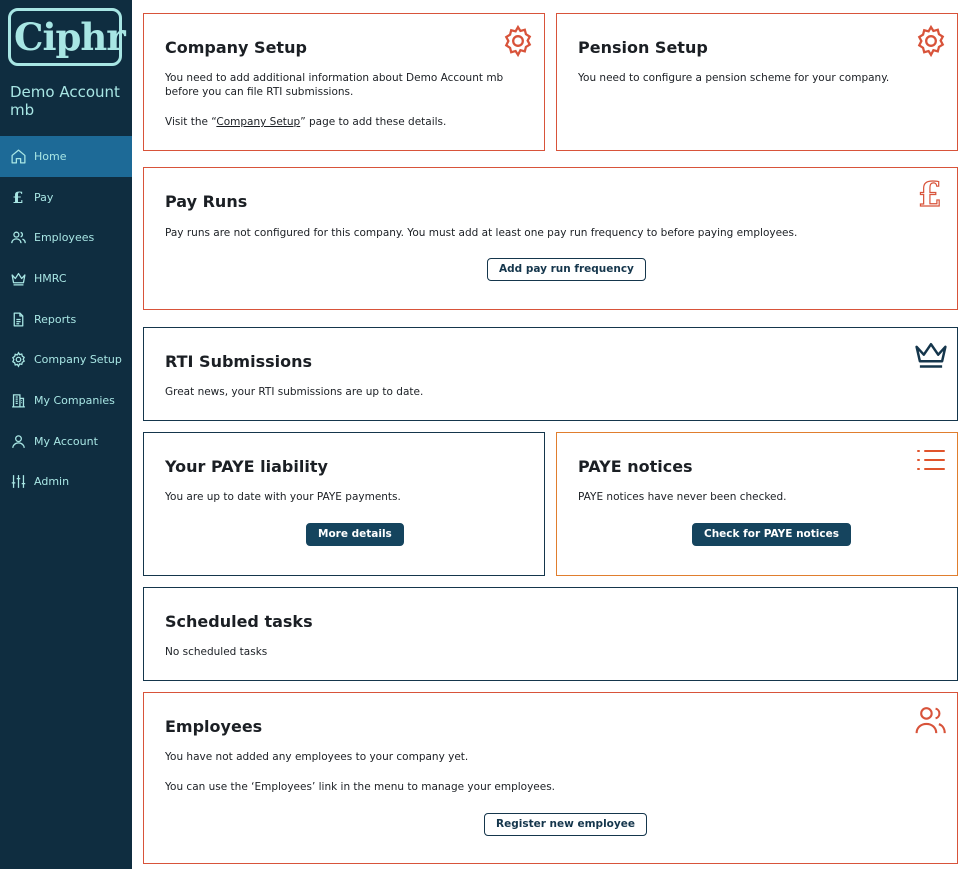  I want to click on document-icon, so click(18, 319).